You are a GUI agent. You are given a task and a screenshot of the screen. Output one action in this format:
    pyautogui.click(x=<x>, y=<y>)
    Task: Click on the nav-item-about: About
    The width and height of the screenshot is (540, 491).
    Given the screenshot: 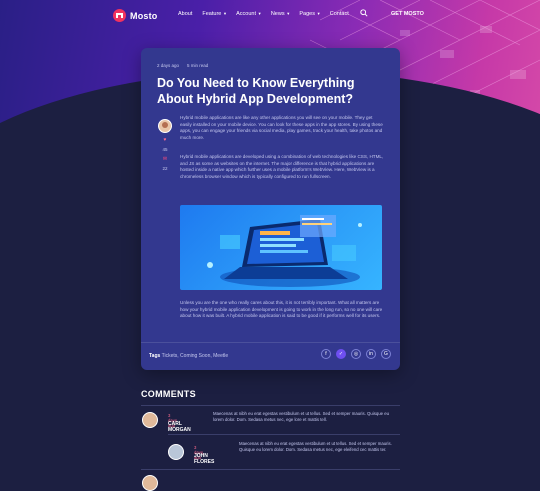 What is the action you would take?
    pyautogui.click(x=185, y=14)
    